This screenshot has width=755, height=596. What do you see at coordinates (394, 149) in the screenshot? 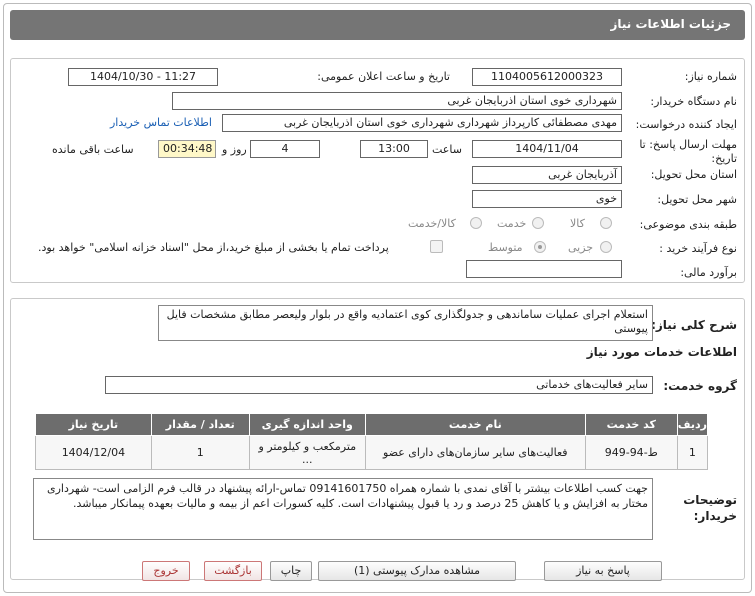
I see `deadline-time-field: 13:00` at bounding box center [394, 149].